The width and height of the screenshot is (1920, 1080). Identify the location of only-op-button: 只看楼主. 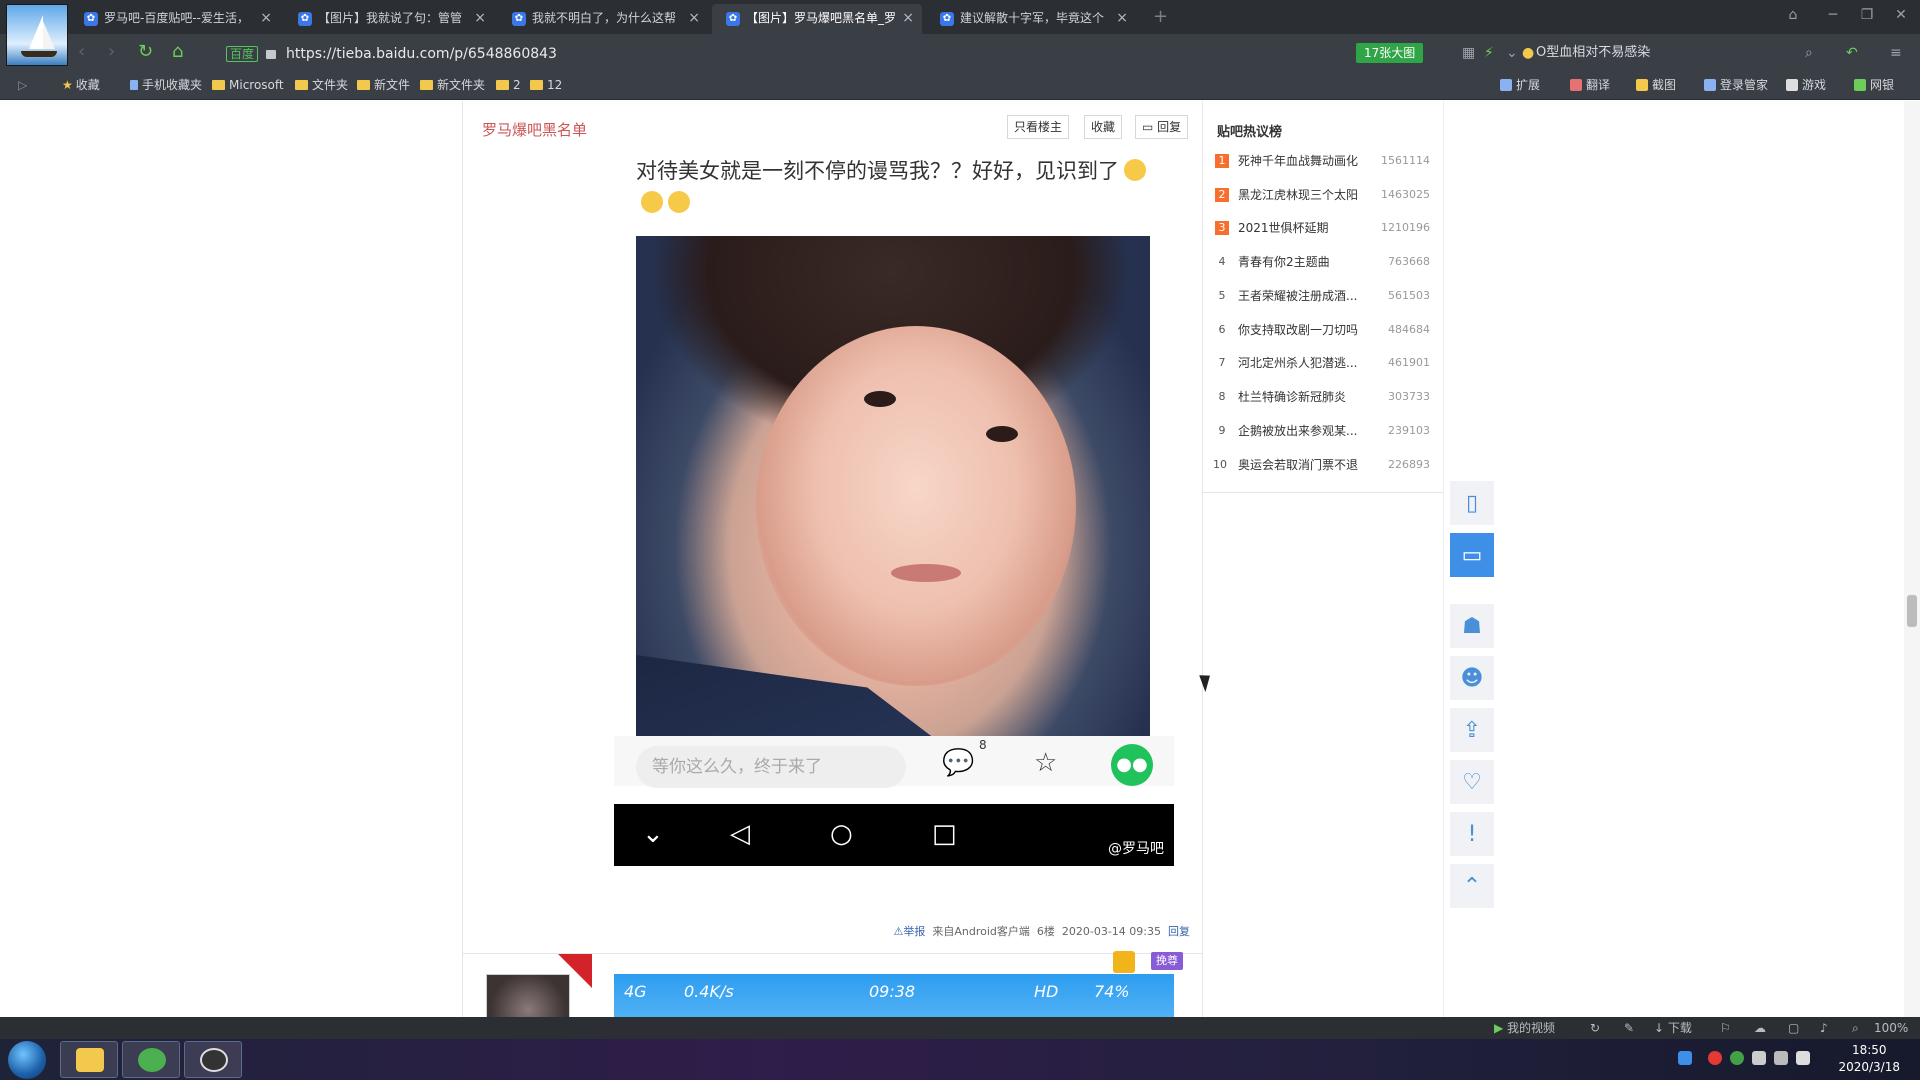
(1038, 127).